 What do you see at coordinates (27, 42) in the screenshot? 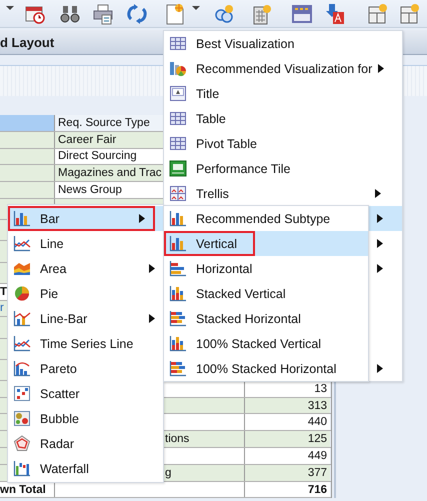
I see `panel-title: d Layout` at bounding box center [27, 42].